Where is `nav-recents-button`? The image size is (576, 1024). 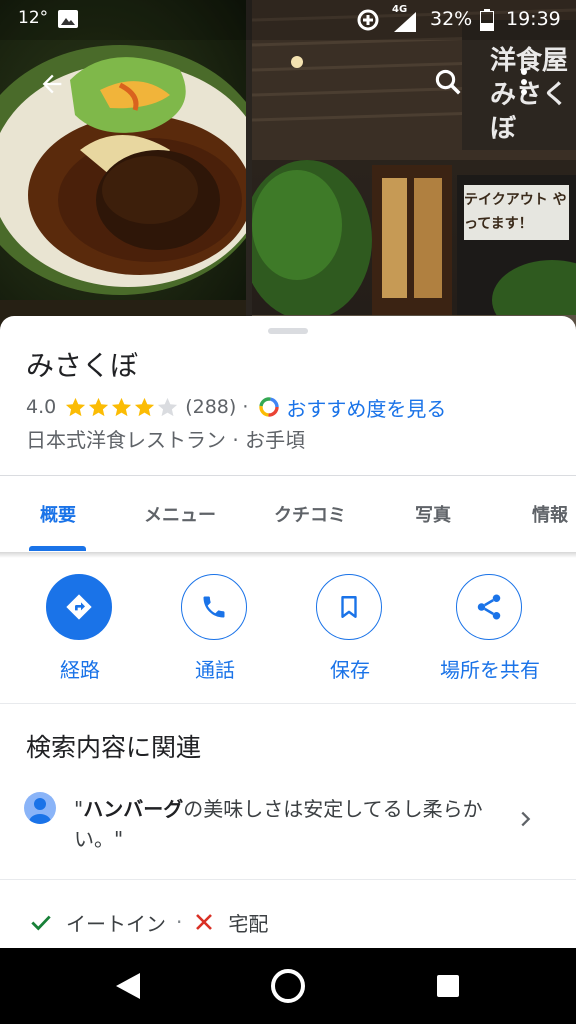 nav-recents-button is located at coordinates (448, 986).